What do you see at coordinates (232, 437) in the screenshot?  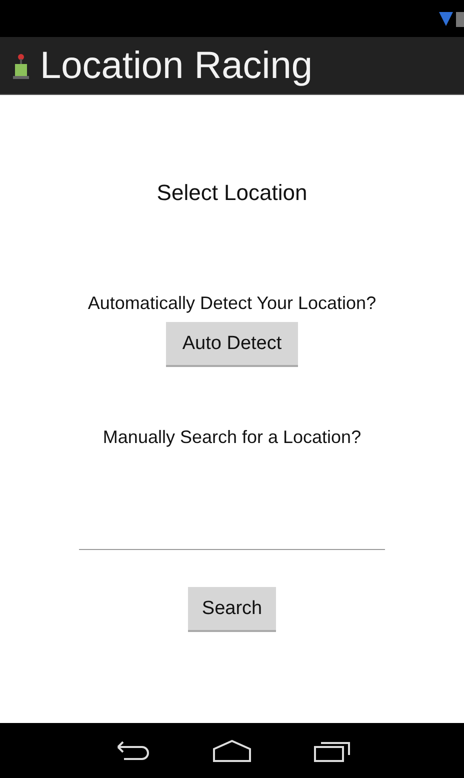 I see `manual-search-prompt: Manually Search for a Location?` at bounding box center [232, 437].